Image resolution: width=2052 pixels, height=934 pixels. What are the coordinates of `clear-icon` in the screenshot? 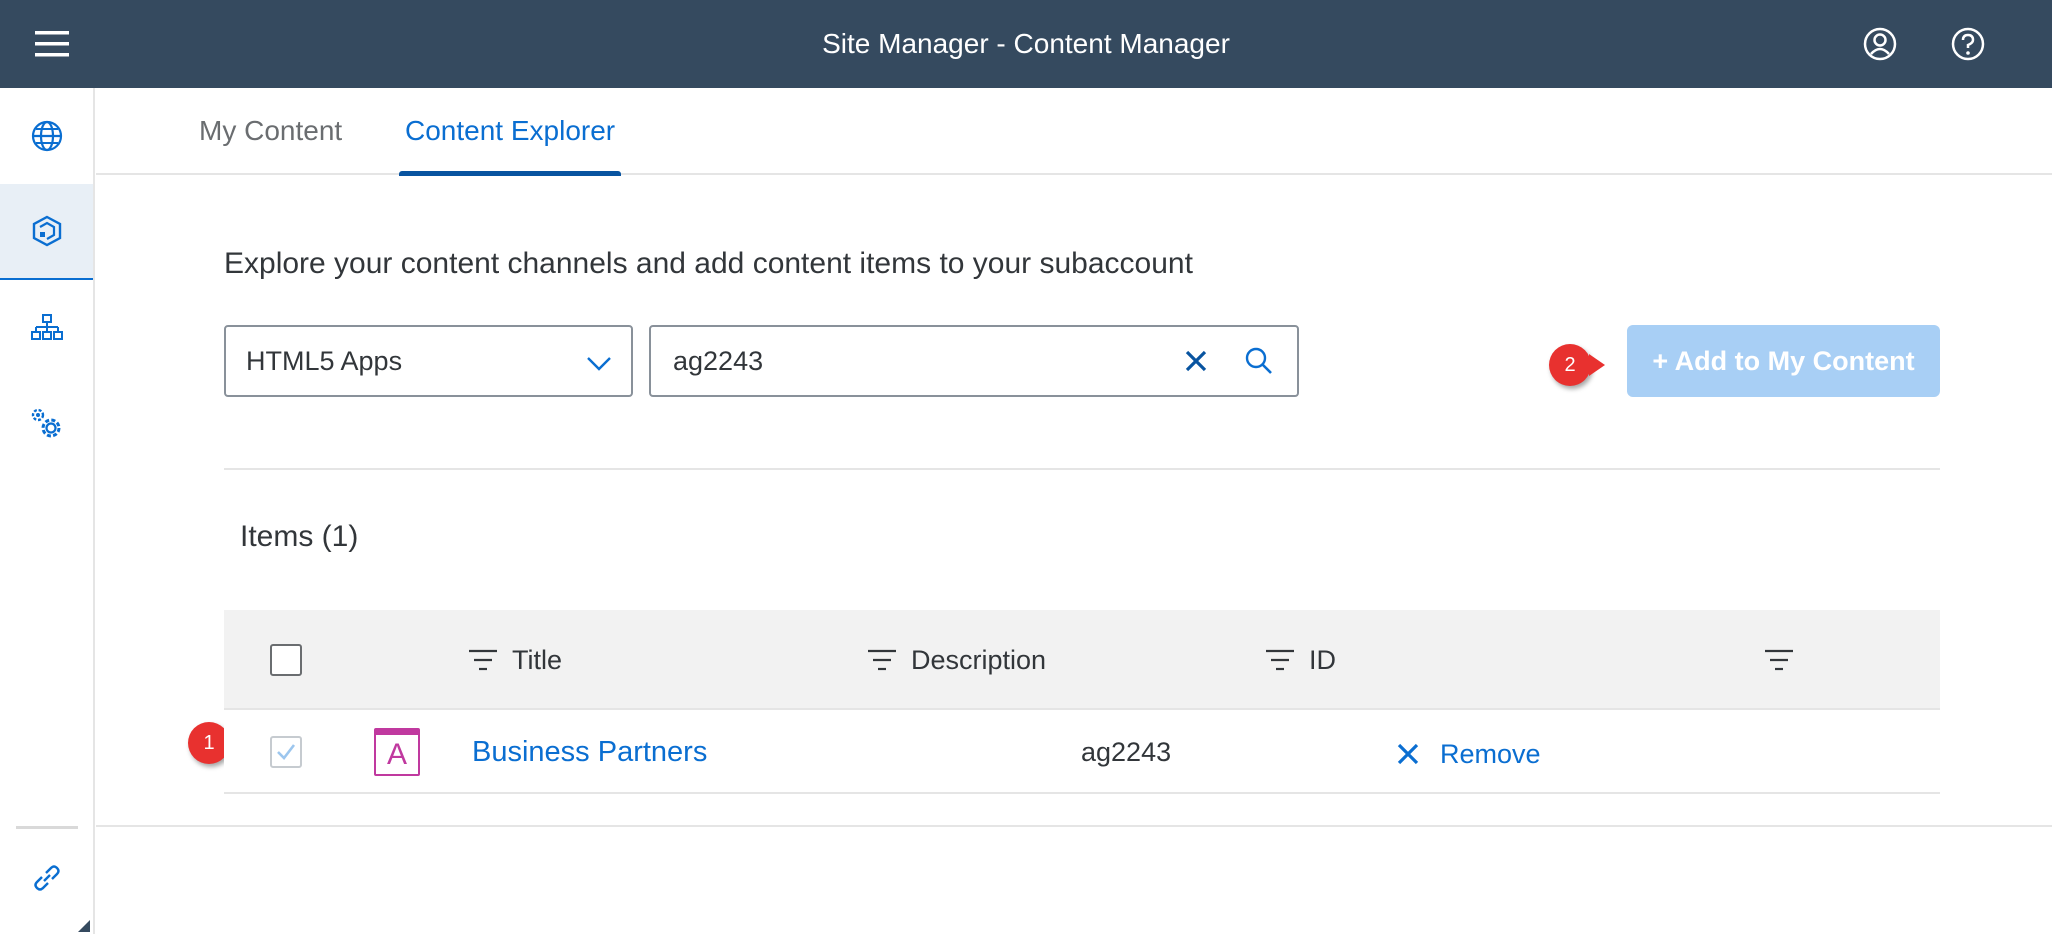 It's located at (1196, 361).